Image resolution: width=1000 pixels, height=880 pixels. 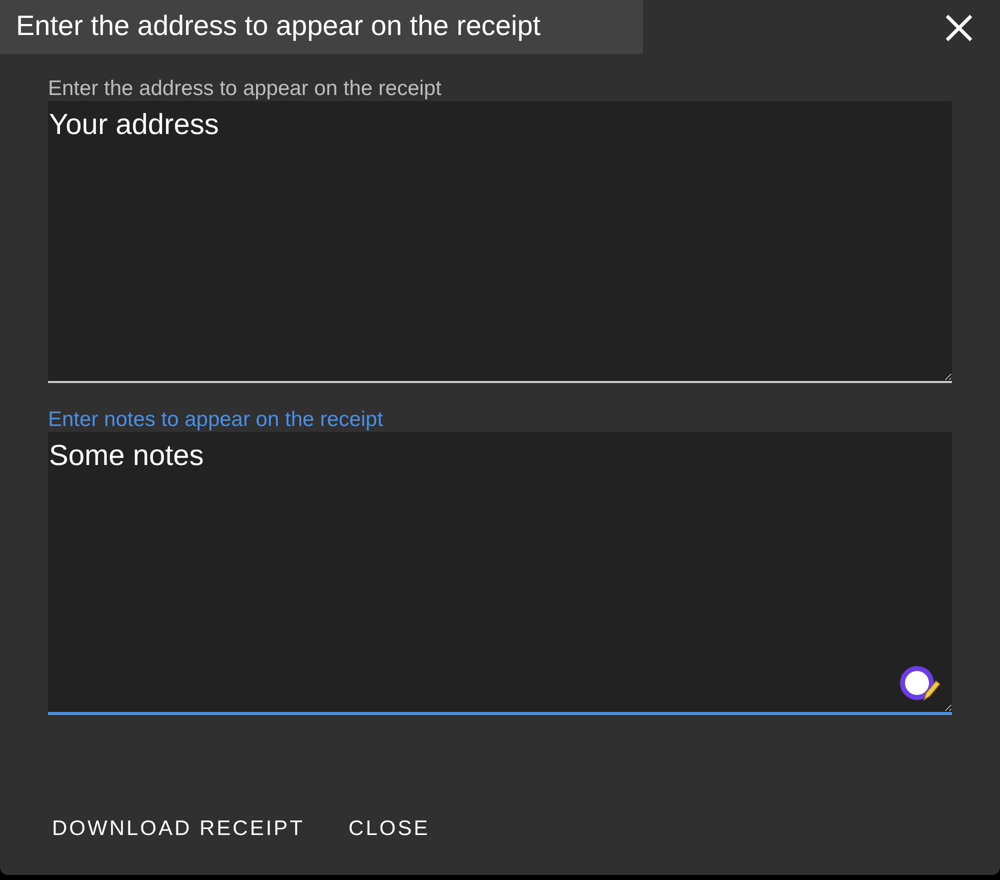 I want to click on close-icon, so click(x=959, y=28).